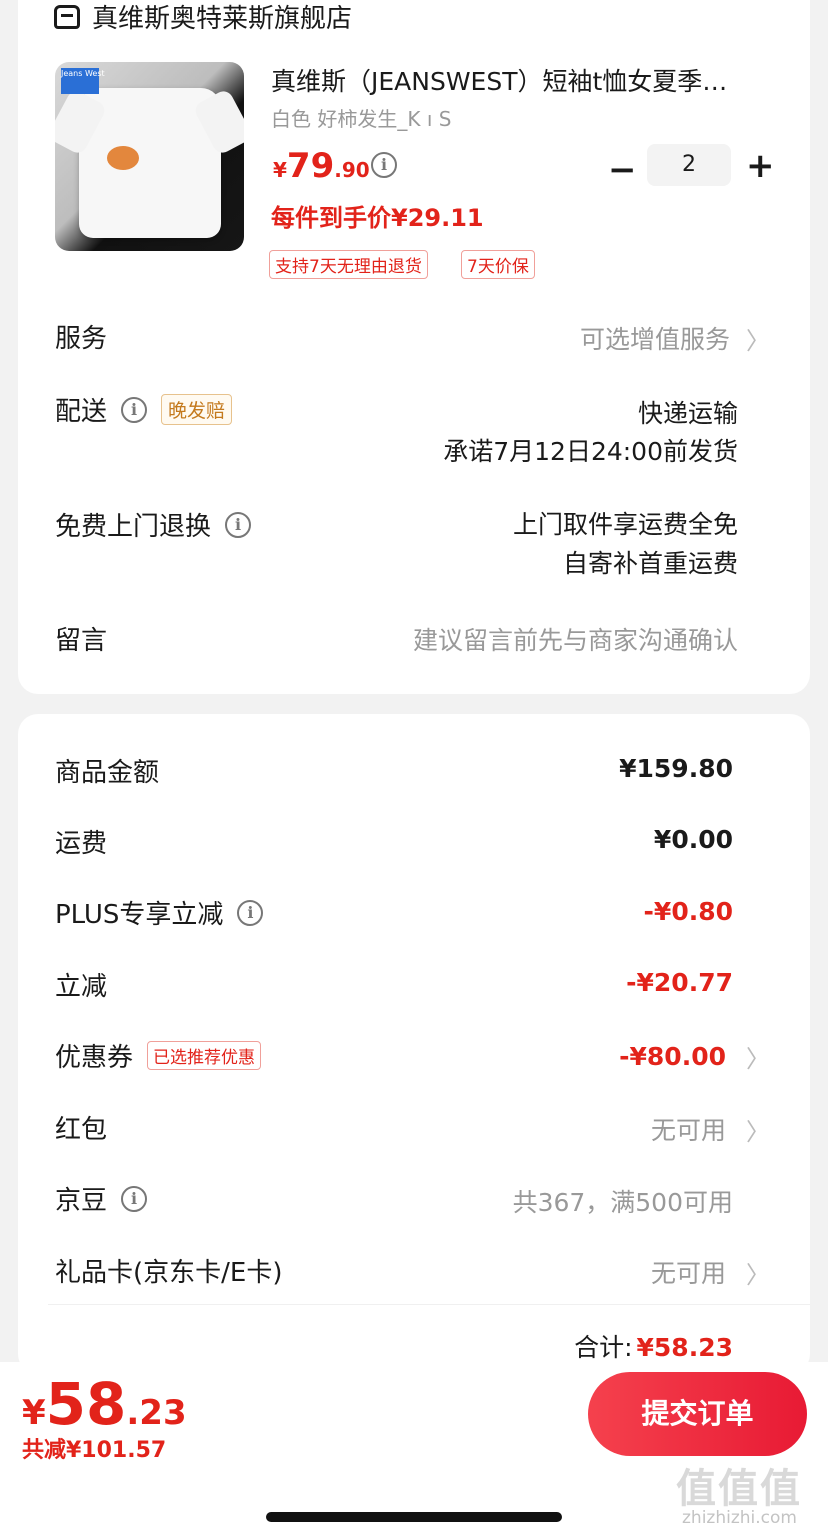 This screenshot has height=1540, width=828. I want to click on price-integer: 79, so click(310, 166).